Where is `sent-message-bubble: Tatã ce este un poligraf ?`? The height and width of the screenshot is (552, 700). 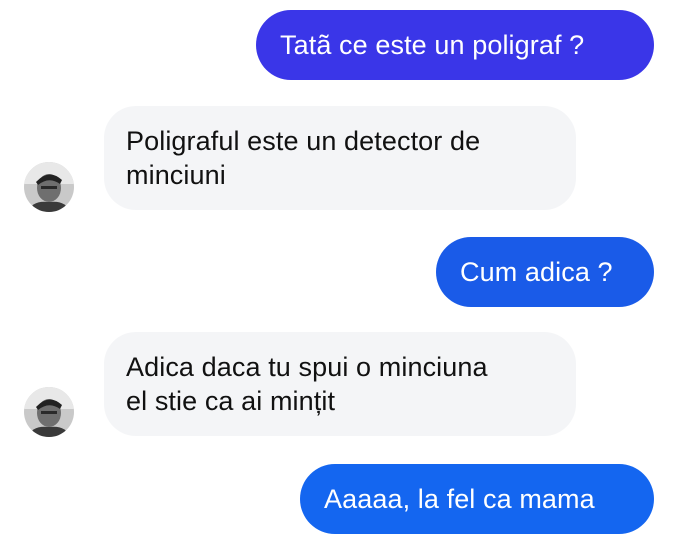 sent-message-bubble: Tatã ce este un poligraf ? is located at coordinates (455, 45).